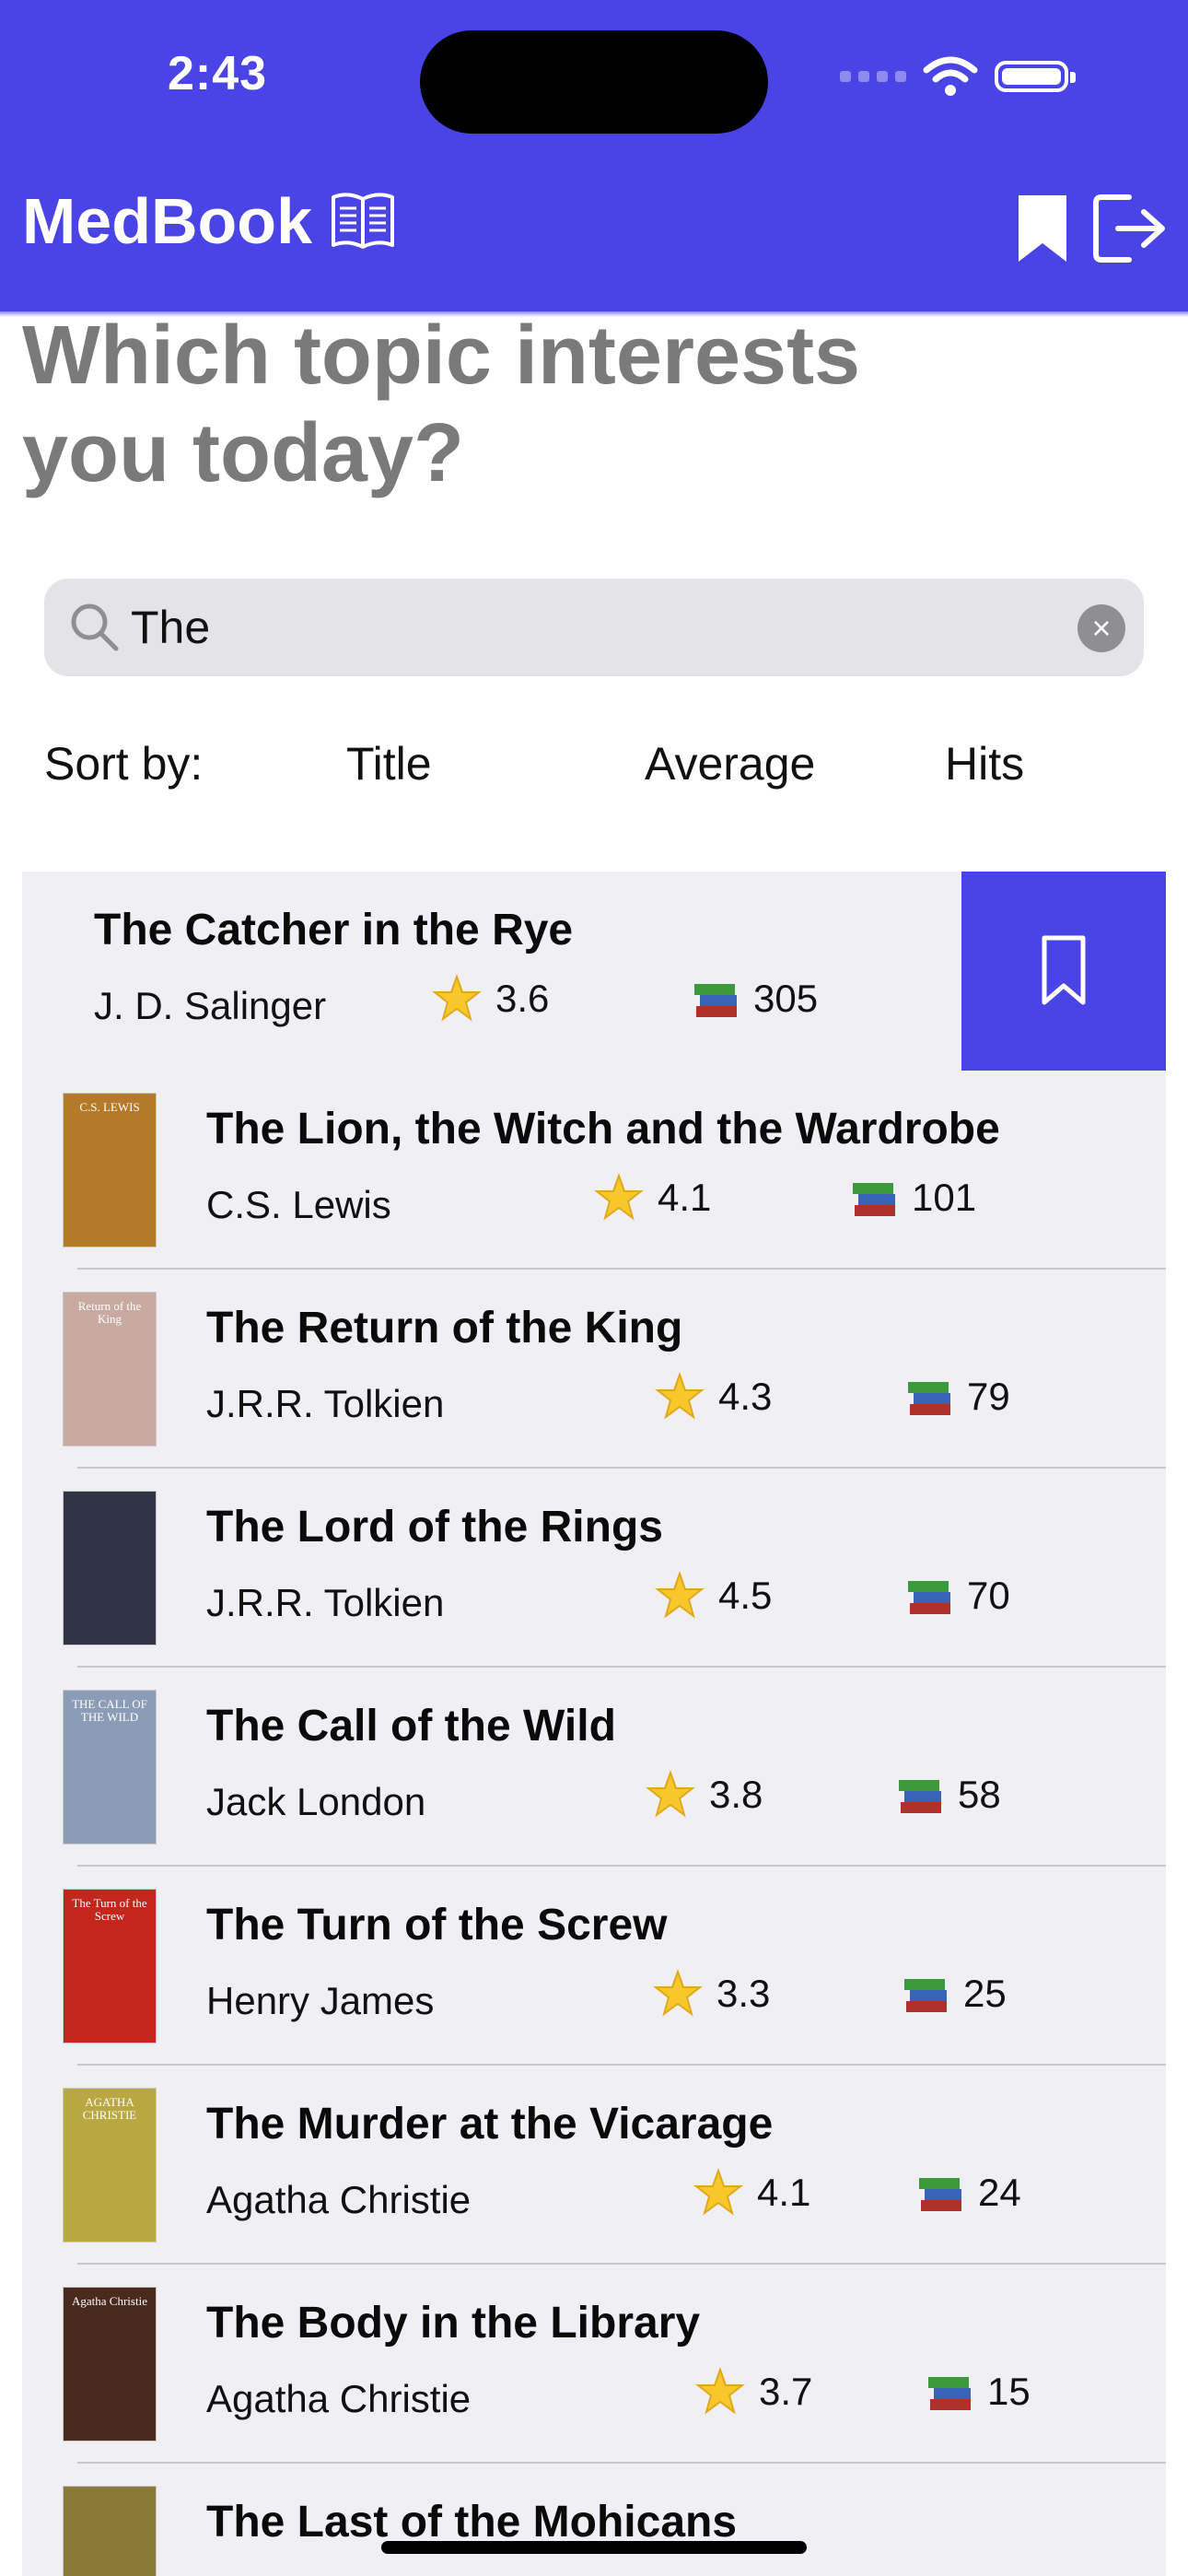  What do you see at coordinates (1101, 628) in the screenshot?
I see `clear-icon: ×` at bounding box center [1101, 628].